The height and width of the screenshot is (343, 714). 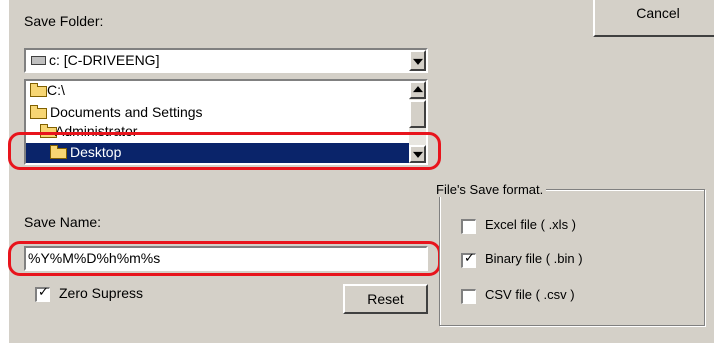 What do you see at coordinates (658, 13) in the screenshot?
I see `cancel-button-label: Cancel` at bounding box center [658, 13].